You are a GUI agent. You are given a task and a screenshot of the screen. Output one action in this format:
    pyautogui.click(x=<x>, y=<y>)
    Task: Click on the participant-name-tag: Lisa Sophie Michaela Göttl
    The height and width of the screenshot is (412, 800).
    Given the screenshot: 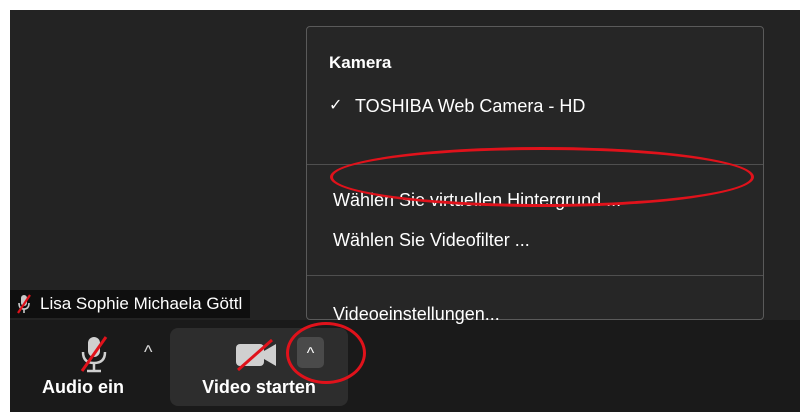 What is the action you would take?
    pyautogui.click(x=130, y=304)
    